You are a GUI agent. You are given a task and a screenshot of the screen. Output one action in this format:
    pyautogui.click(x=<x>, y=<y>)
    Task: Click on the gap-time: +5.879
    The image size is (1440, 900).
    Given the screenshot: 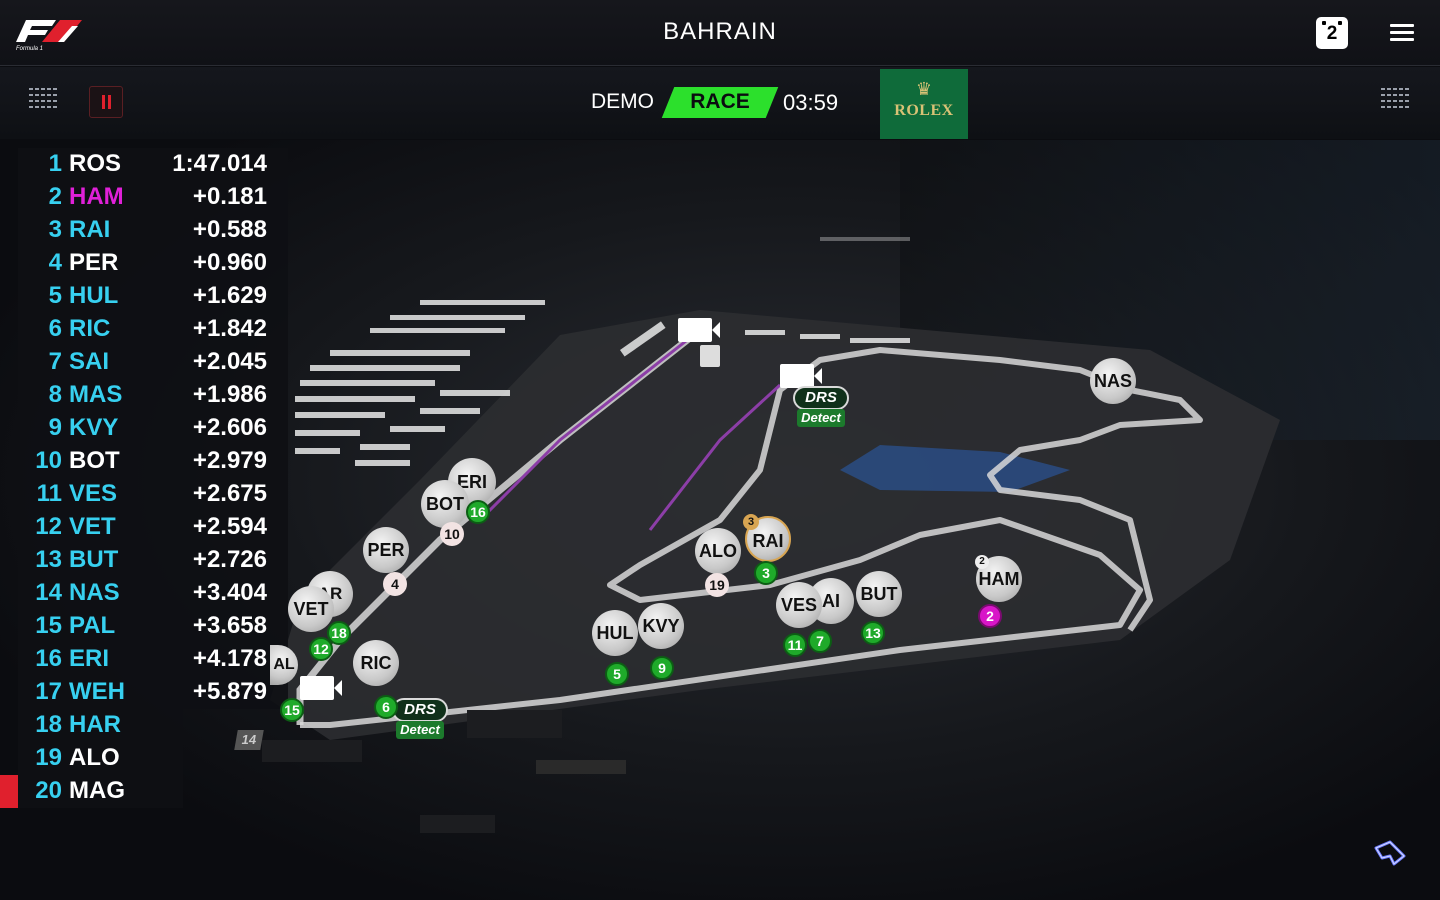 What is the action you would take?
    pyautogui.click(x=229, y=691)
    